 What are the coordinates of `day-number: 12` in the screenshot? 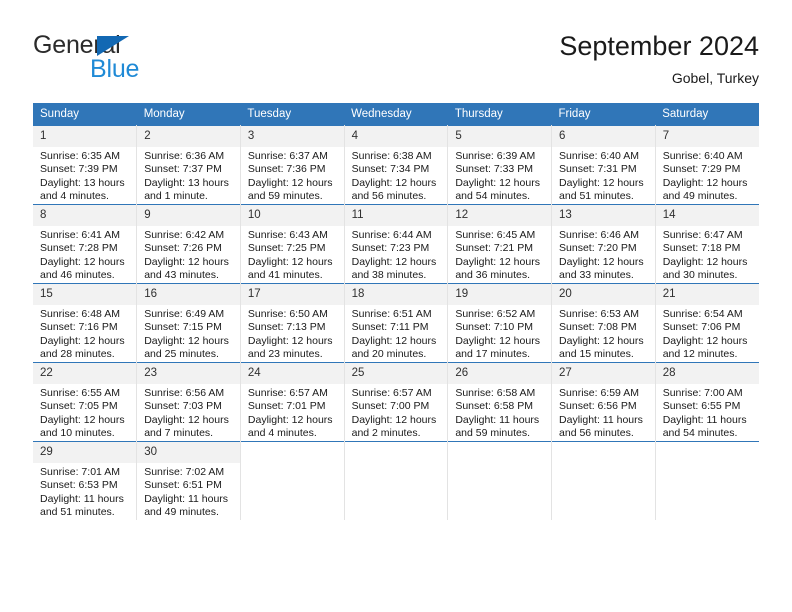 It's located at (500, 215).